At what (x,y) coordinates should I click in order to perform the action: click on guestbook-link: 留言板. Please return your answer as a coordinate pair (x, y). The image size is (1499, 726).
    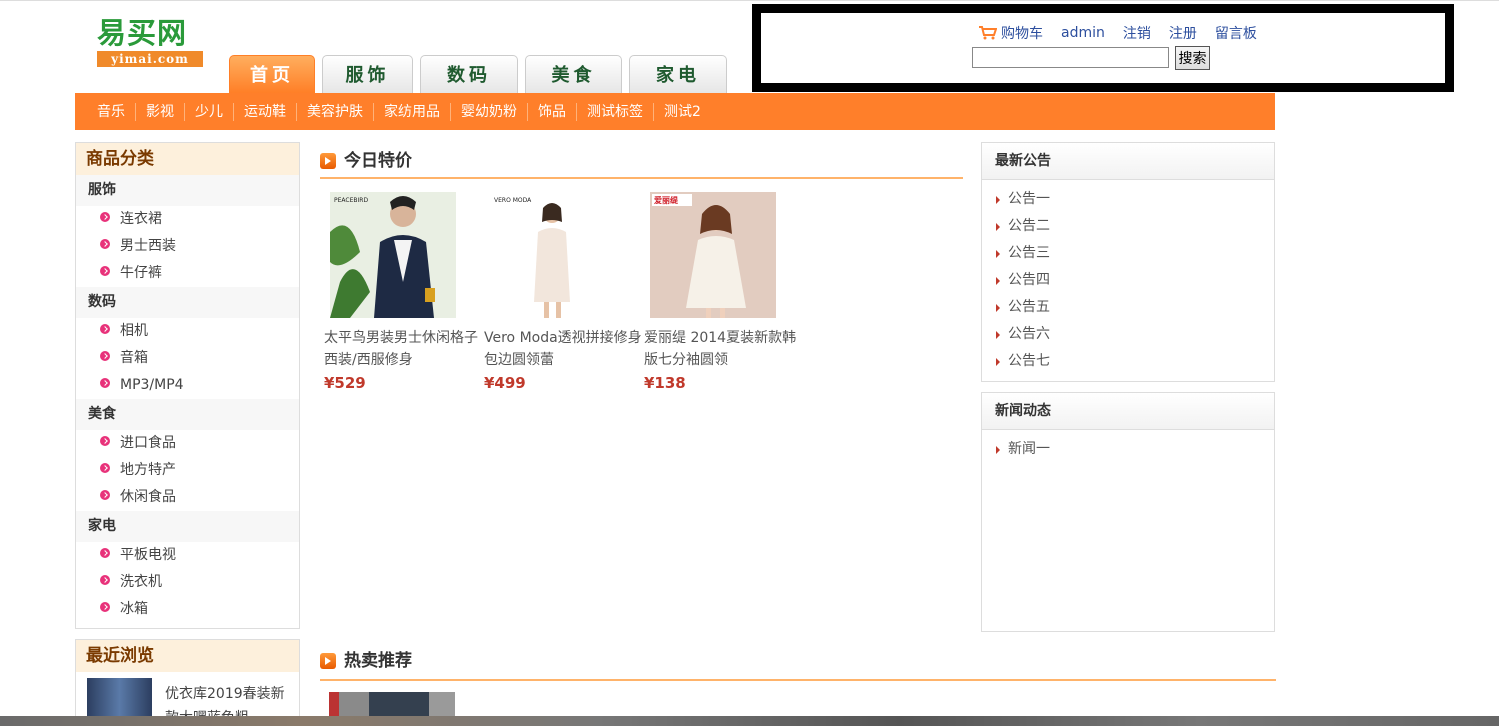
    Looking at the image, I should click on (1236, 33).